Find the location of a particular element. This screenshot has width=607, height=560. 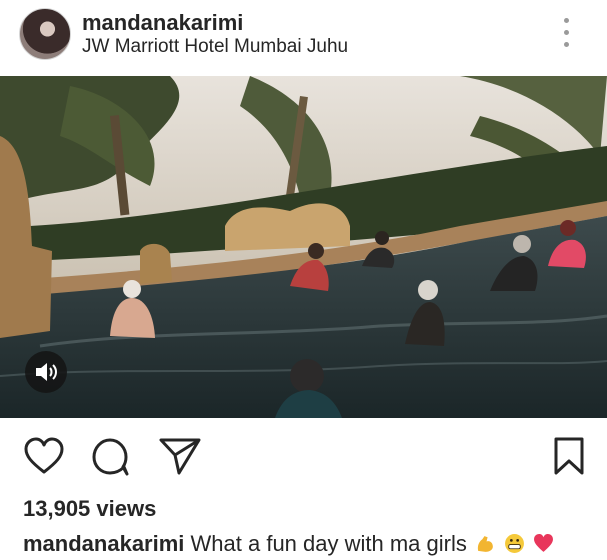

grimacing-face-emoji is located at coordinates (515, 543).